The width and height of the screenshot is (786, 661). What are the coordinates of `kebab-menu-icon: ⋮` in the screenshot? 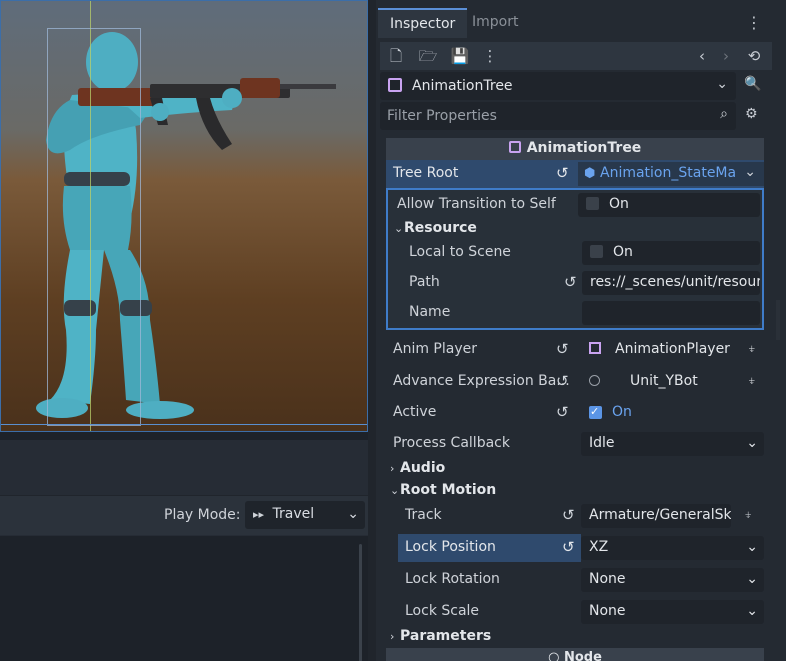 It's located at (754, 22).